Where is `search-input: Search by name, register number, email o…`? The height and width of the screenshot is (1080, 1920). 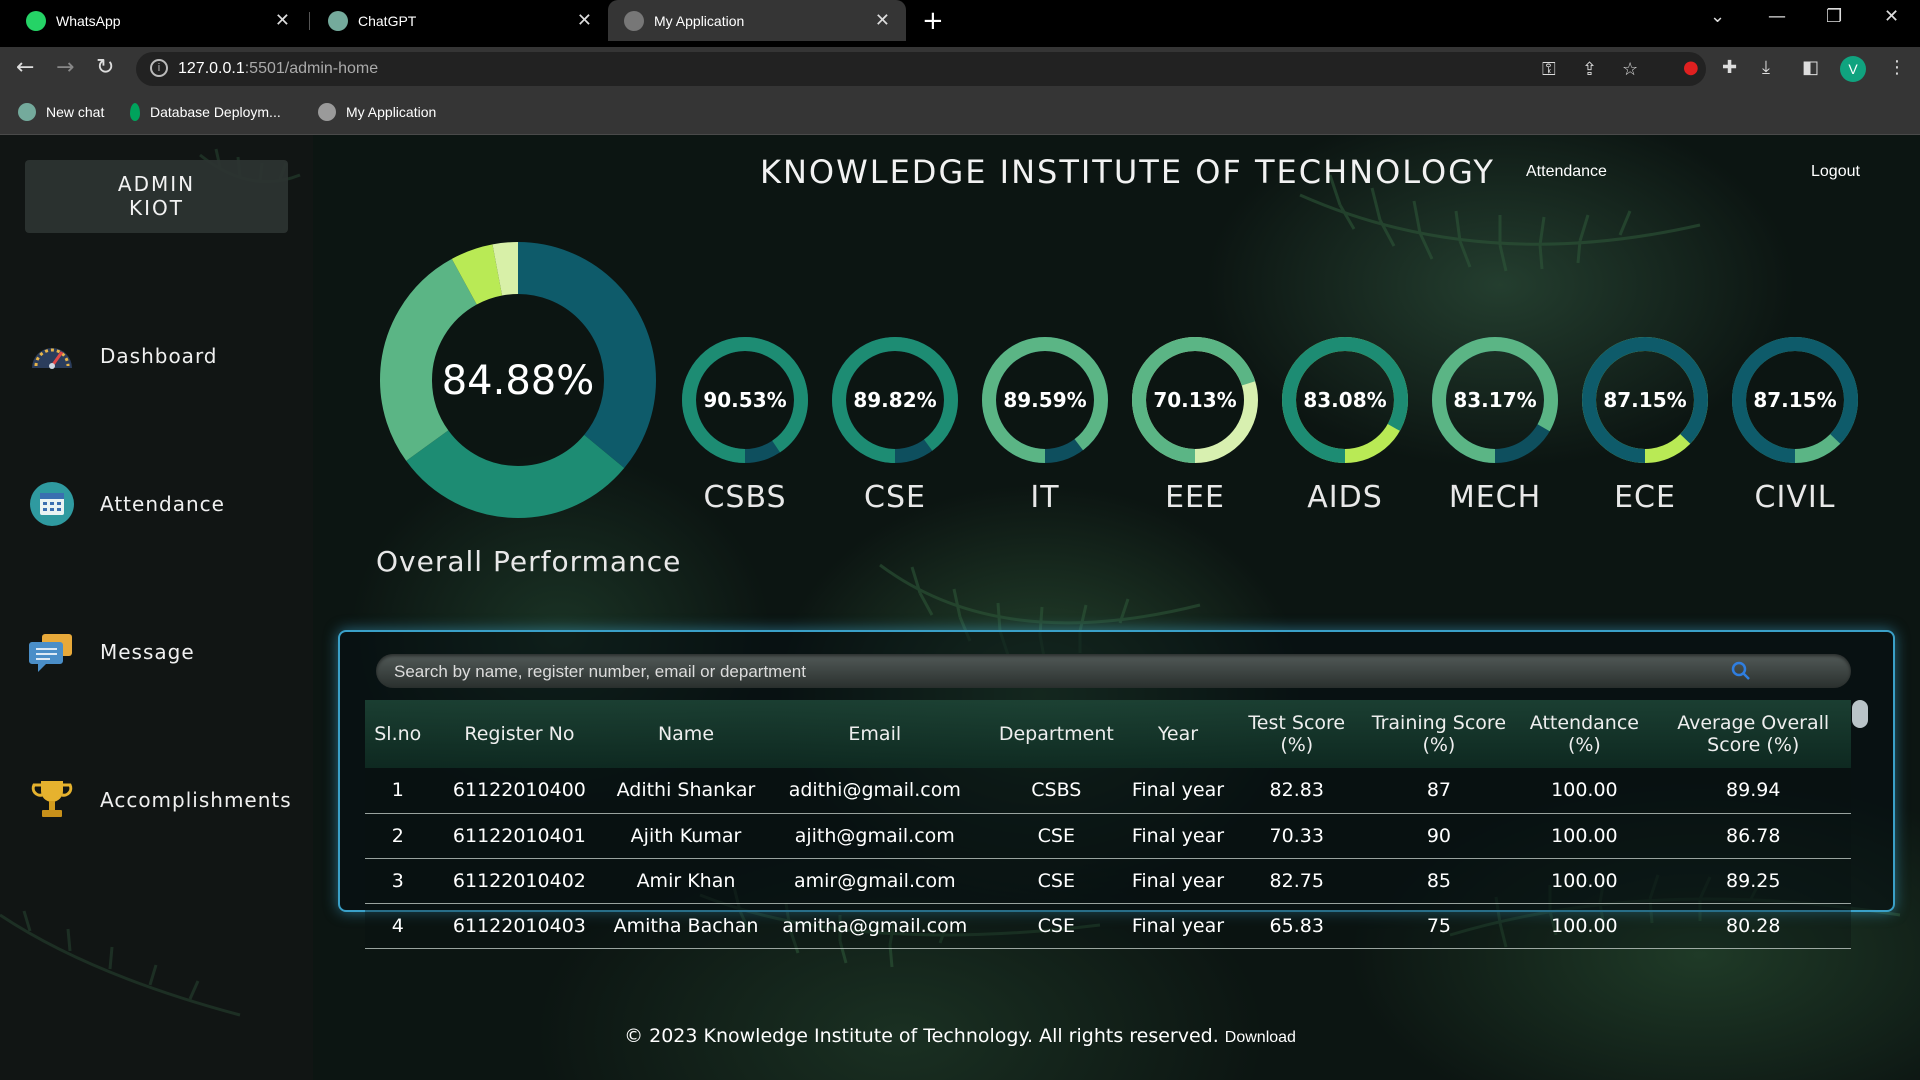
search-input: Search by name, register number, email o… is located at coordinates (600, 672).